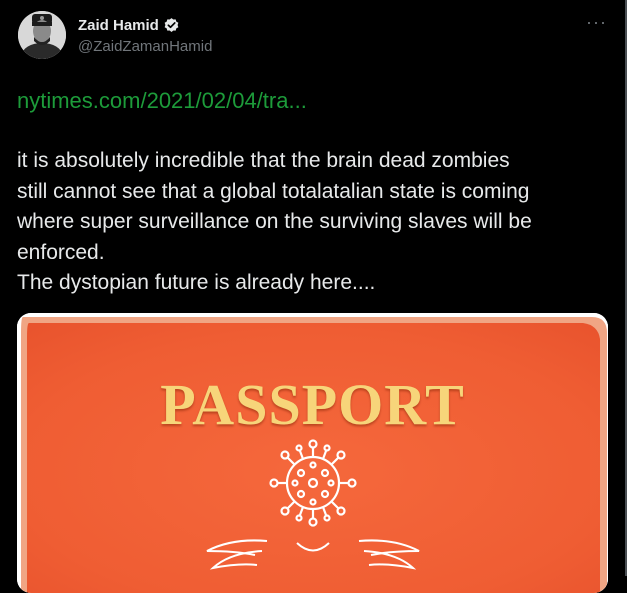  I want to click on avatar, so click(42, 35).